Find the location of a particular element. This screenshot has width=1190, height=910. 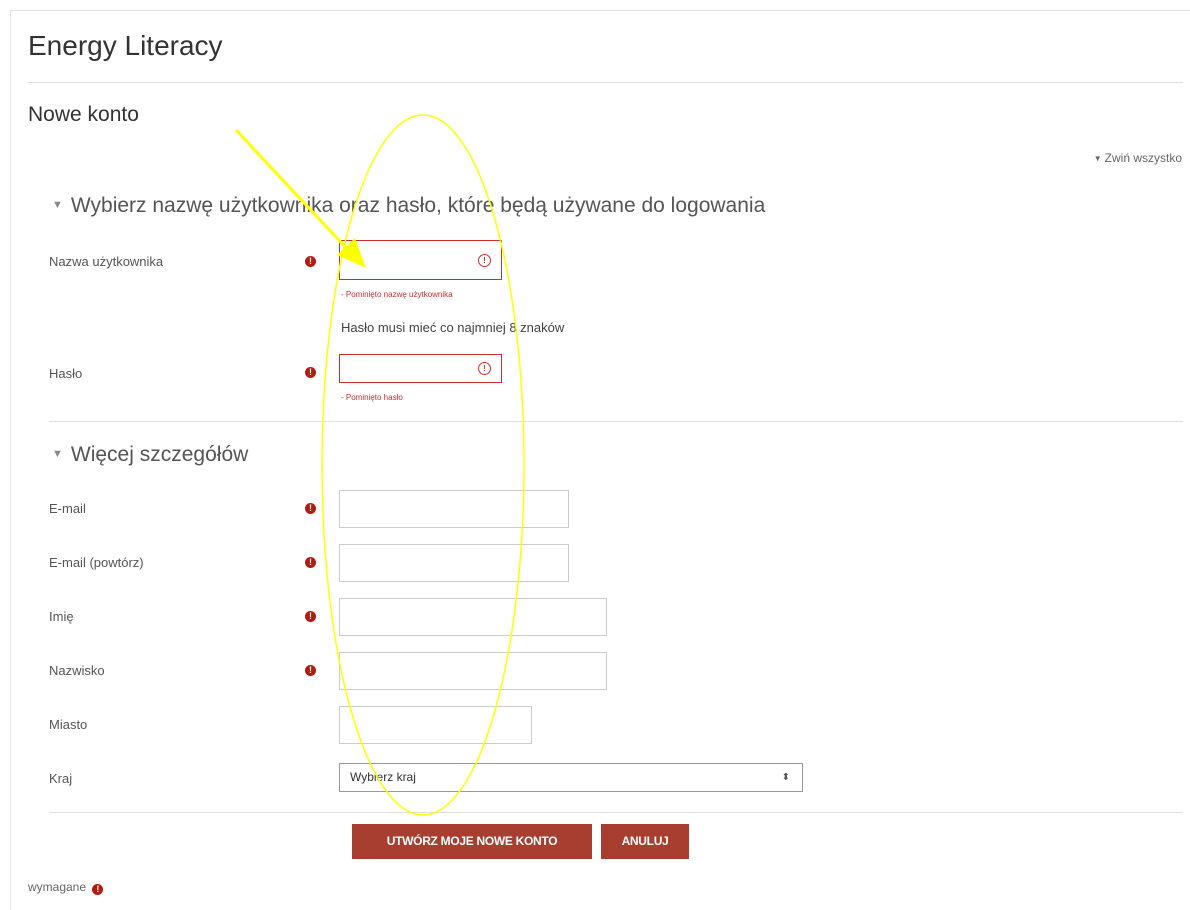

lastname-input is located at coordinates (473, 671).